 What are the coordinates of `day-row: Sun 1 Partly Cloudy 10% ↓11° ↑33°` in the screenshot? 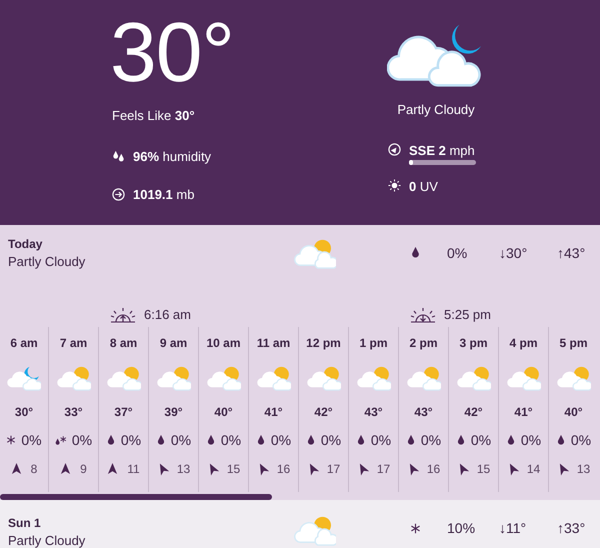 It's located at (300, 524).